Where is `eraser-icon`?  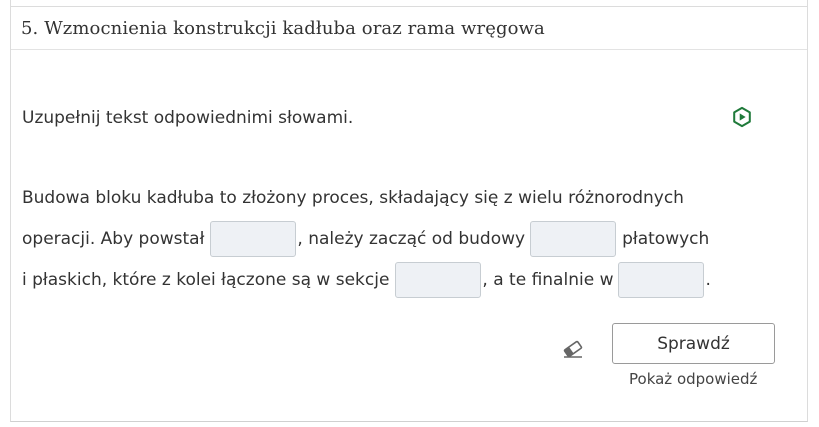 eraser-icon is located at coordinates (573, 349).